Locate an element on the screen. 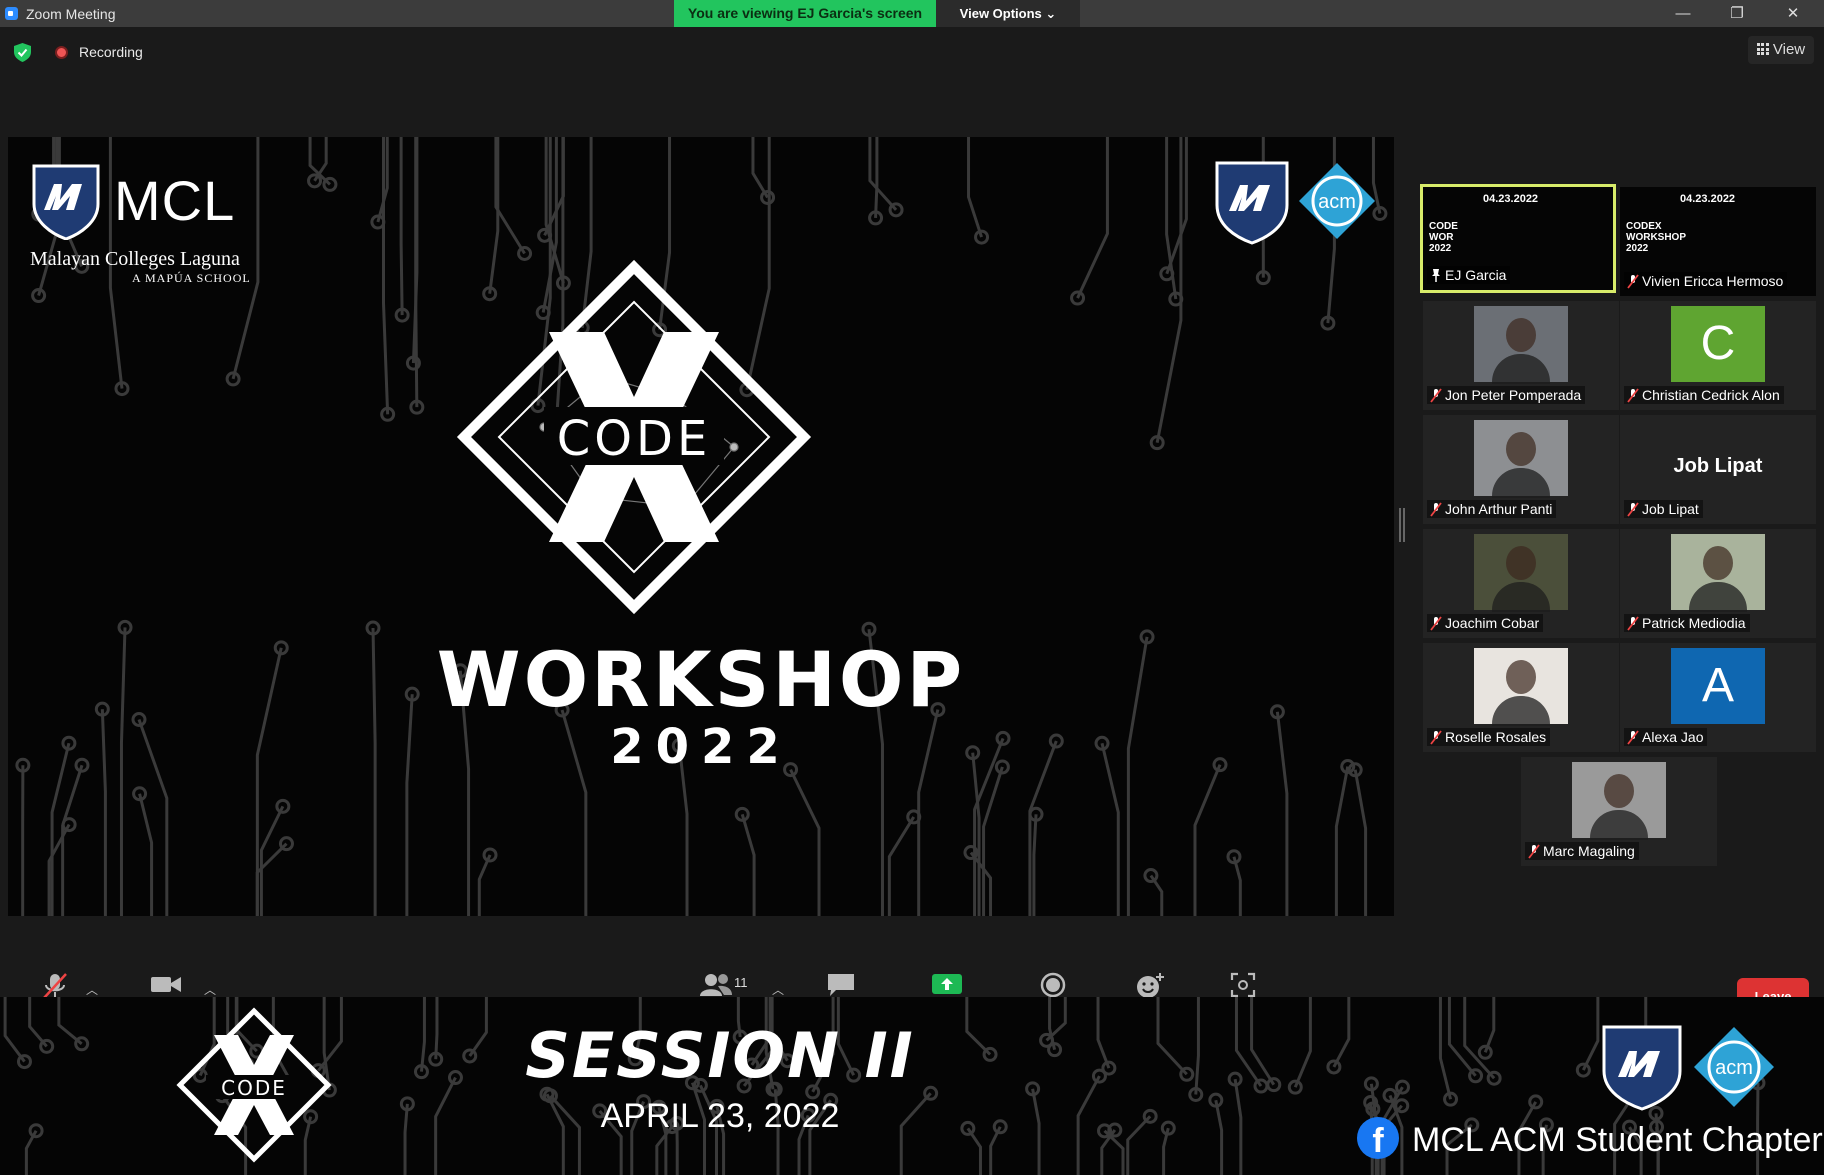 The image size is (1824, 1175). apps-icon is located at coordinates (1243, 985).